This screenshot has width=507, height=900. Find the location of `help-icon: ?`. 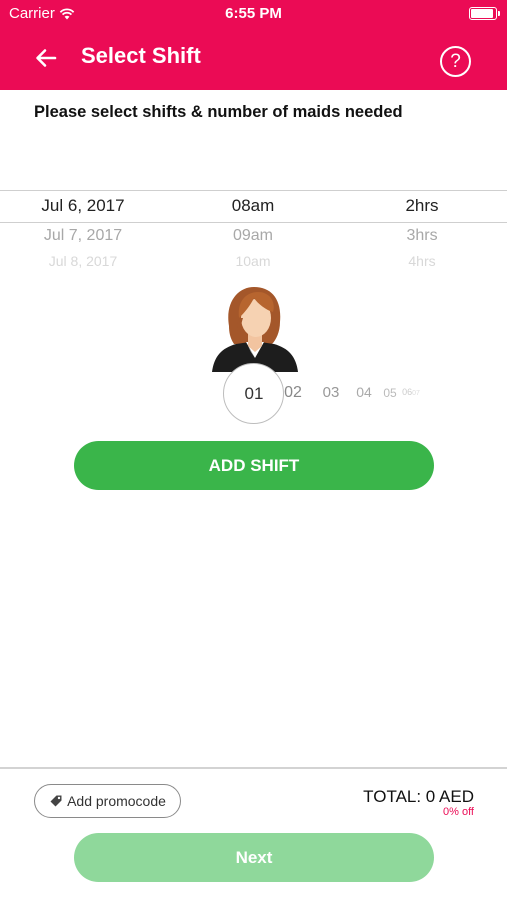

help-icon: ? is located at coordinates (455, 61).